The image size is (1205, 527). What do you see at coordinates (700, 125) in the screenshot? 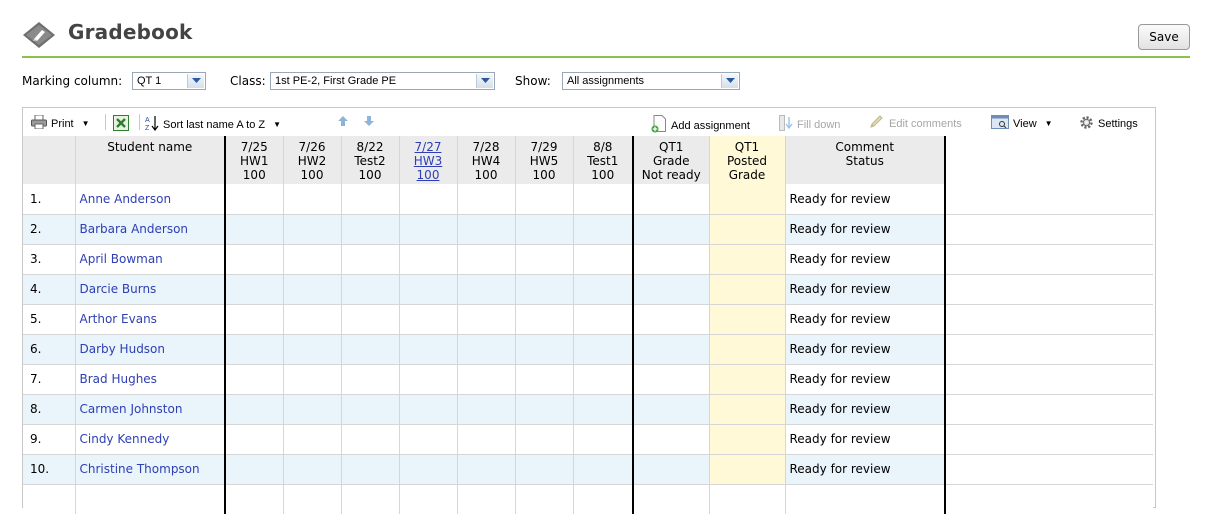
I see `add-assignment-button: Add assignment` at bounding box center [700, 125].